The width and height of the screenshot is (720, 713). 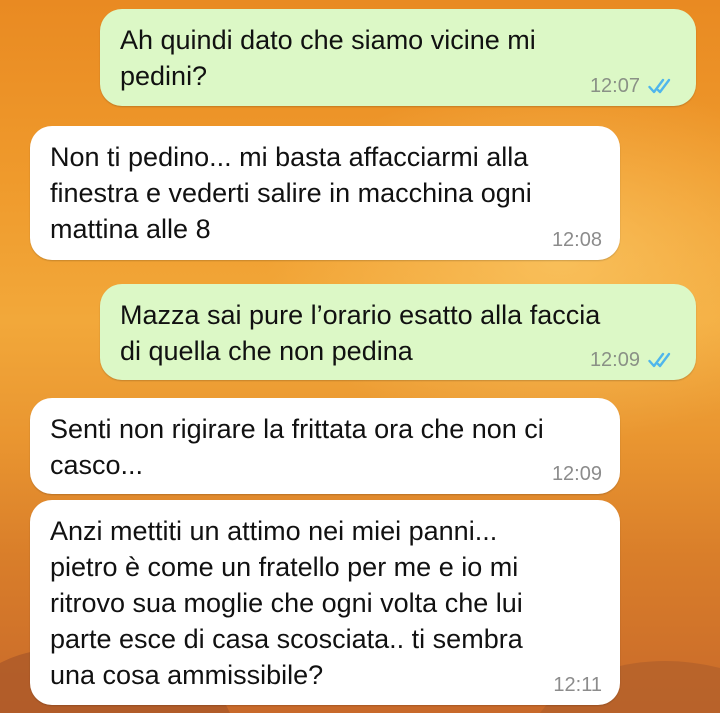 I want to click on message-meta: 12:11, so click(x=577, y=685).